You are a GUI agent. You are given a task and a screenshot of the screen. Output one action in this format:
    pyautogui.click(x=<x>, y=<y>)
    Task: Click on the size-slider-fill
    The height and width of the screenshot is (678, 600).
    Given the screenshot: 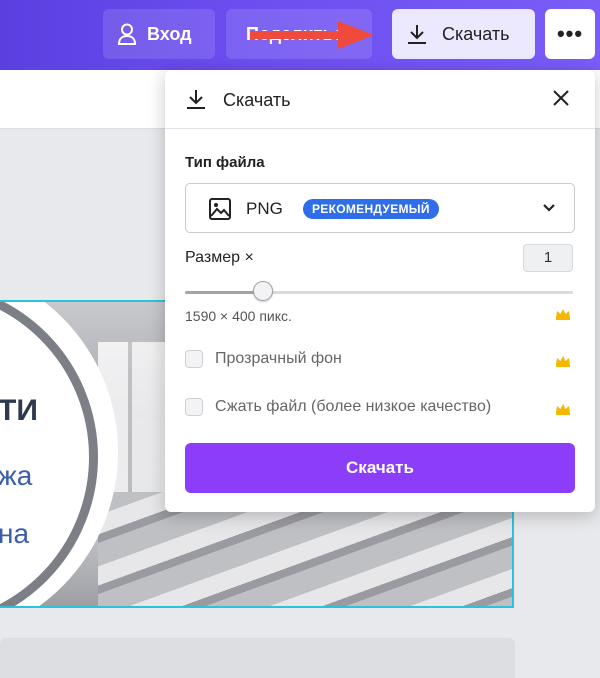 What is the action you would take?
    pyautogui.click(x=224, y=292)
    